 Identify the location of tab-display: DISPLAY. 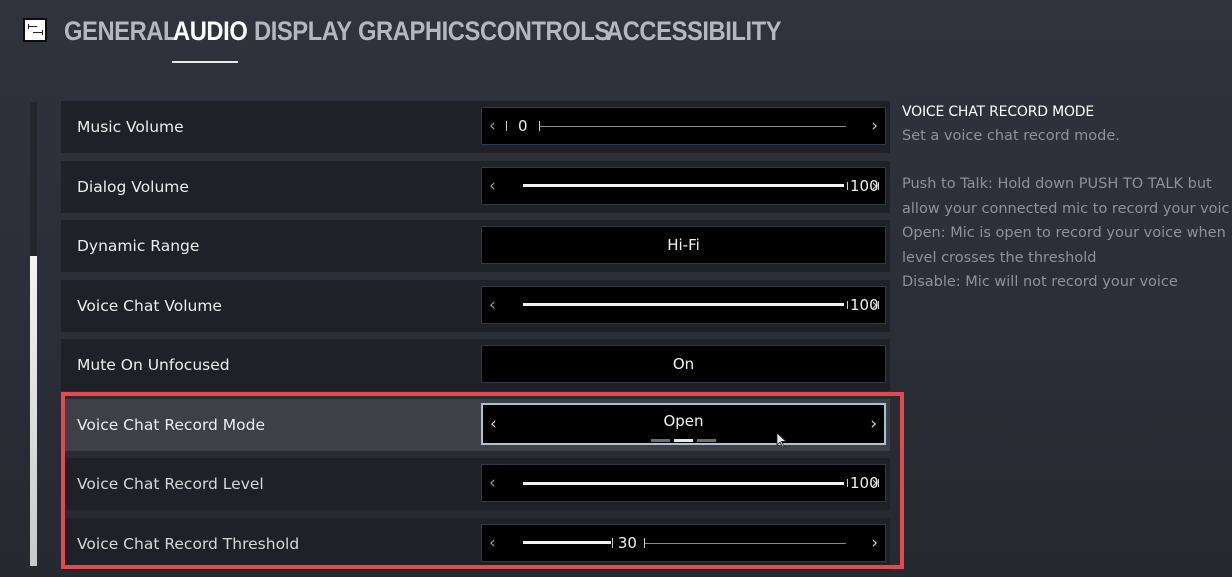
(303, 31).